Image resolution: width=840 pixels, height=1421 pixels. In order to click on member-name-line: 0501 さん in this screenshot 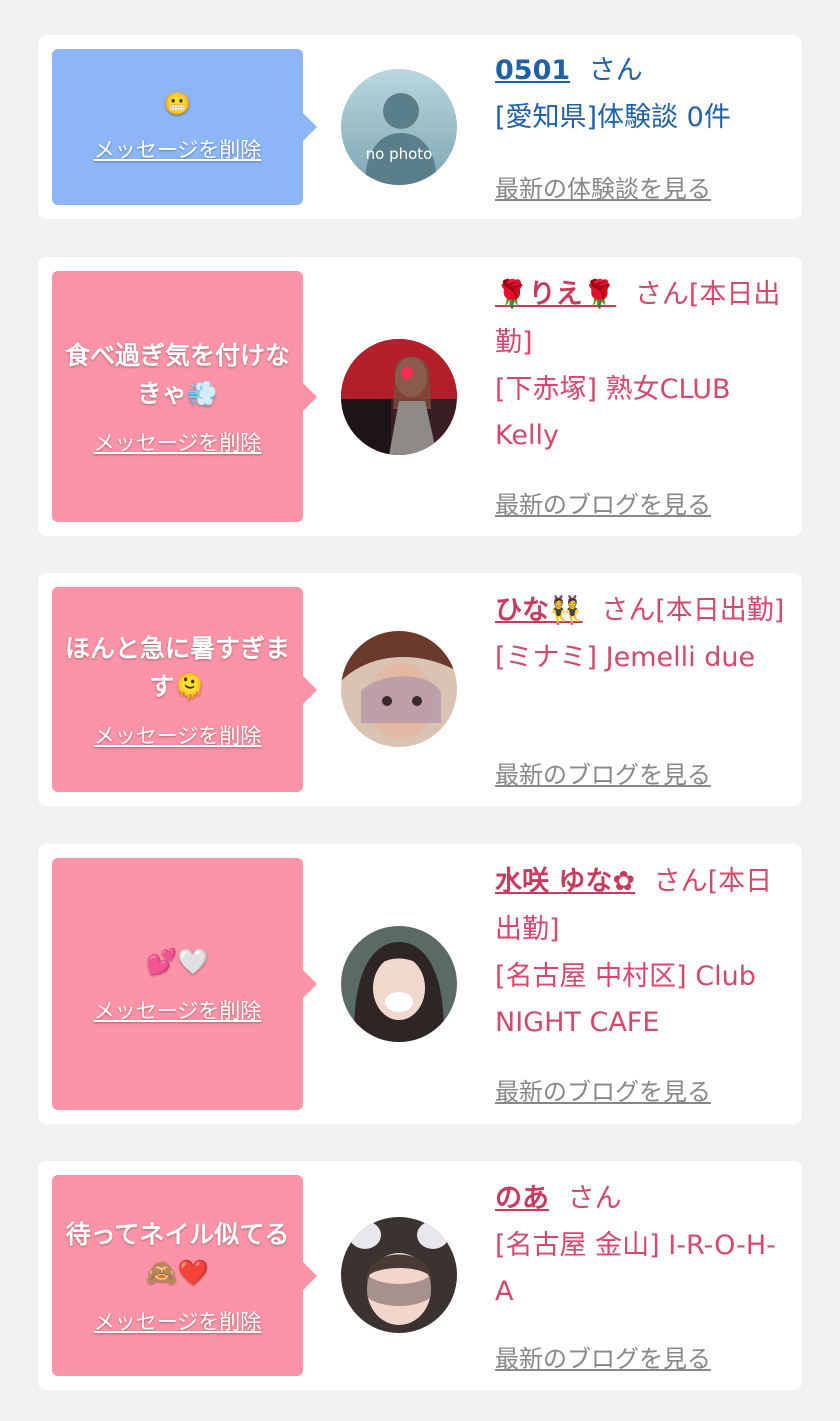, I will do `click(640, 71)`.